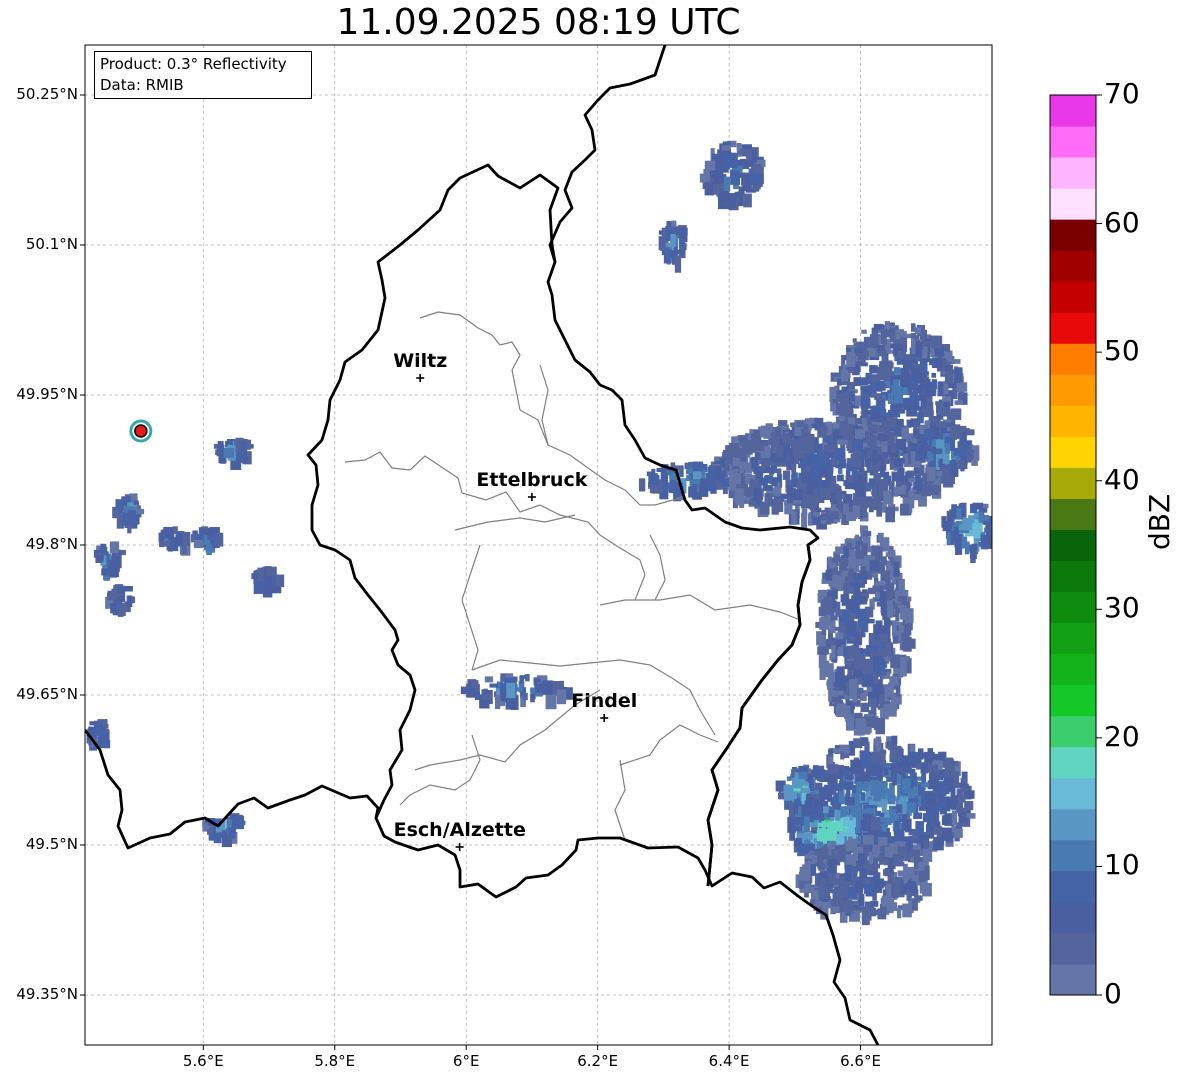 This screenshot has width=1184, height=1081. What do you see at coordinates (420, 361) in the screenshot?
I see `city-label: Wiltz` at bounding box center [420, 361].